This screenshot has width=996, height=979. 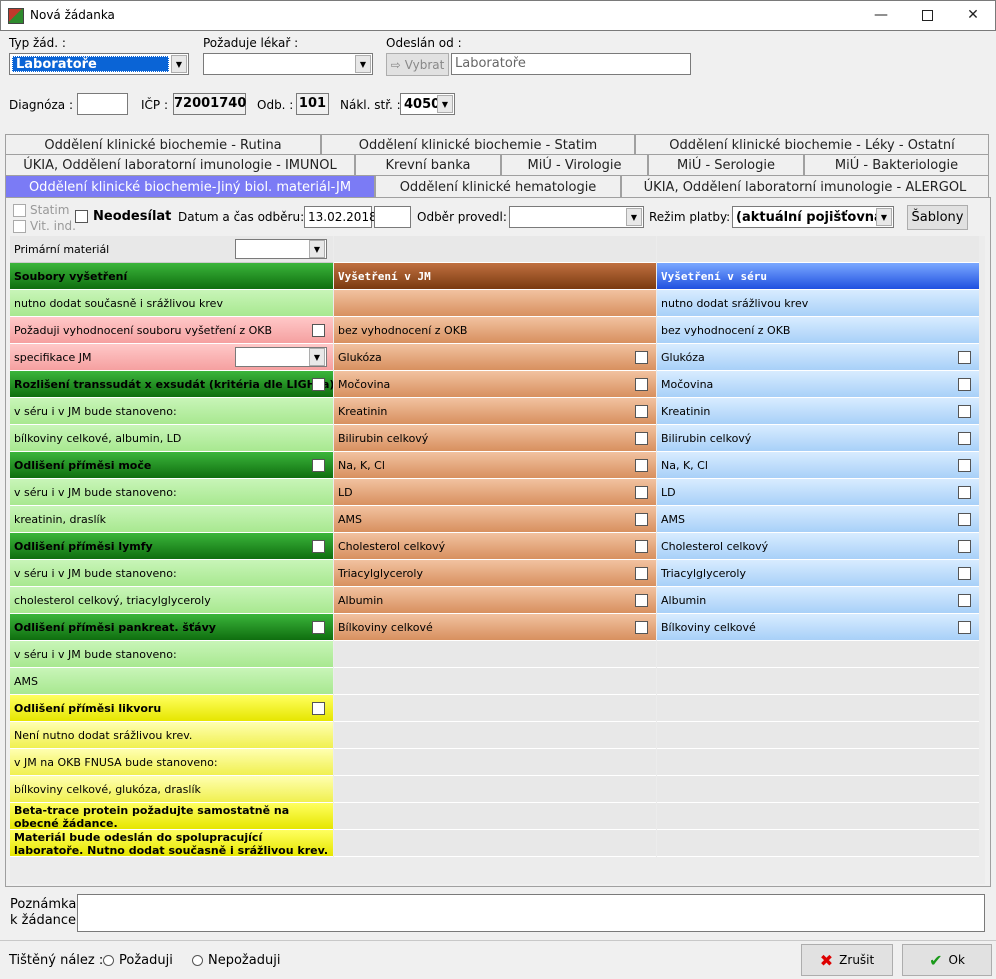 What do you see at coordinates (288, 64) in the screenshot?
I see `lekar-select: ▼` at bounding box center [288, 64].